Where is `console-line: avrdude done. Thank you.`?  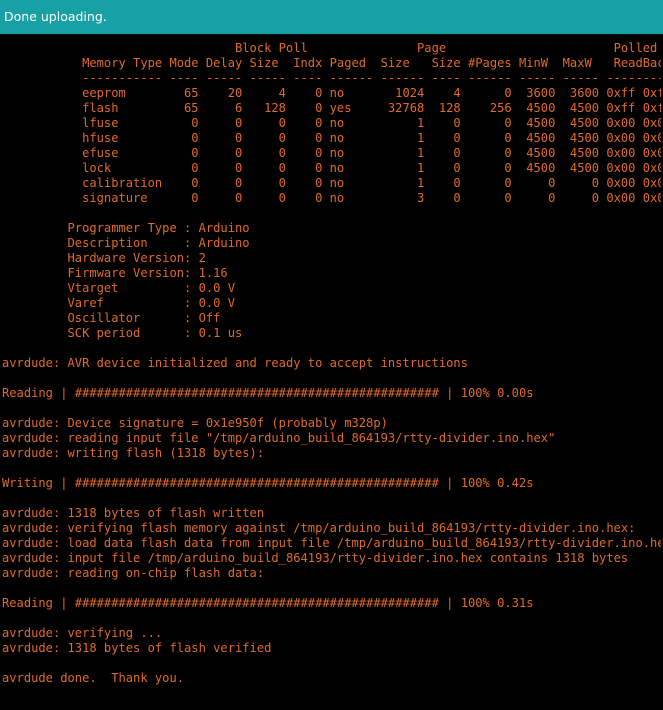 console-line: avrdude done. Thank you. is located at coordinates (93, 678).